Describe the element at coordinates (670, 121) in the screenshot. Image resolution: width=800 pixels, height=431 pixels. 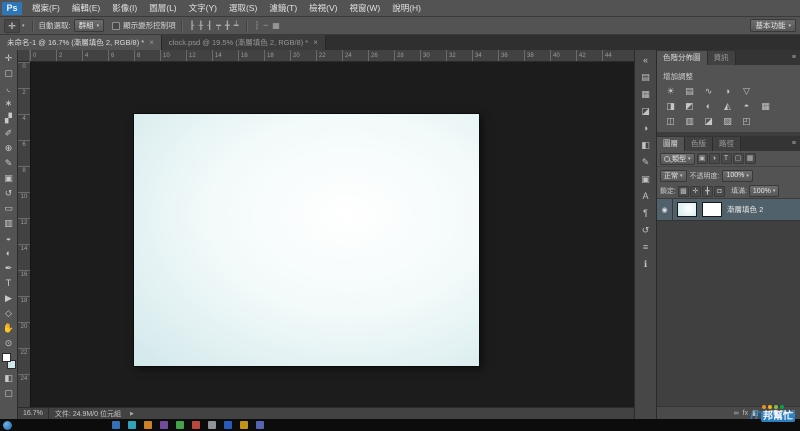
I see `invert-icon: ◫` at that location.